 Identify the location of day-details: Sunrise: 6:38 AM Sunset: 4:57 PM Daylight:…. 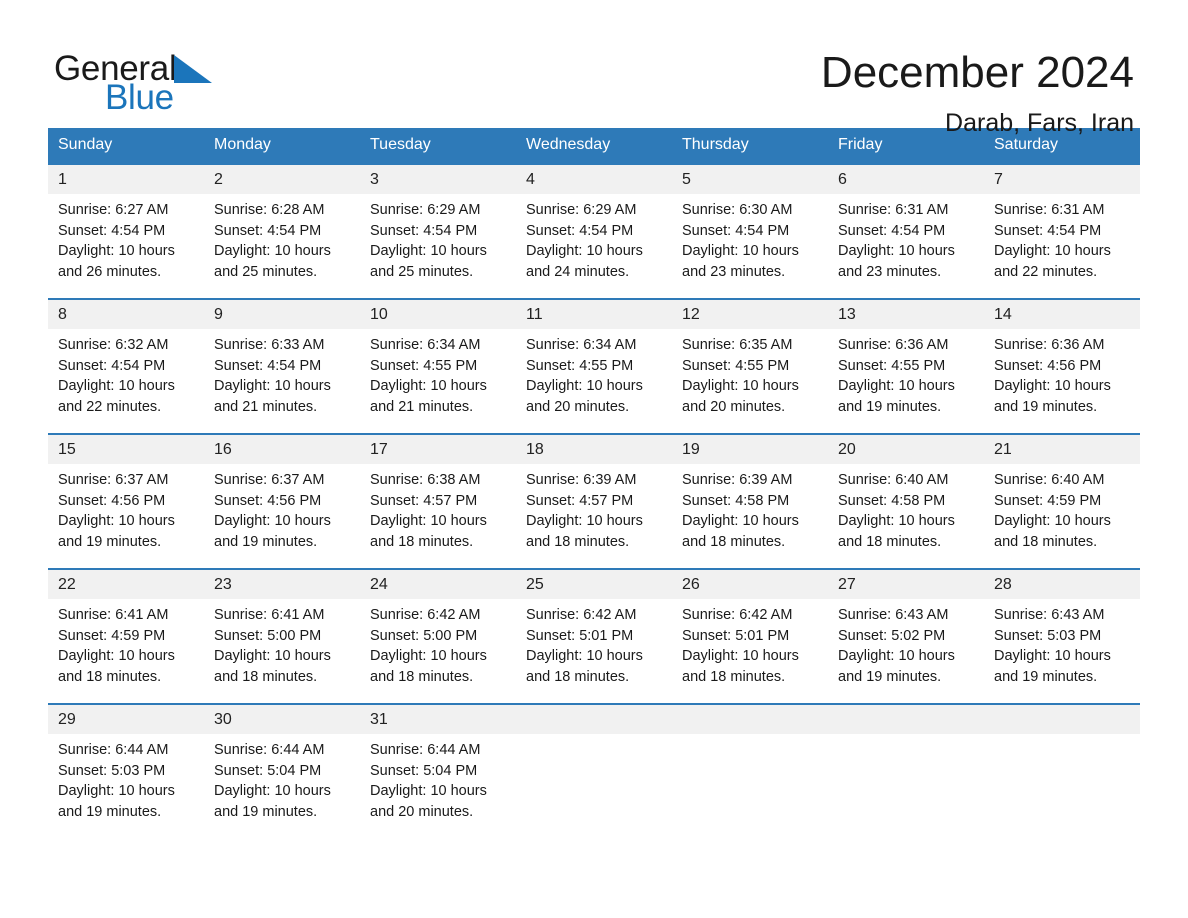
(438, 508).